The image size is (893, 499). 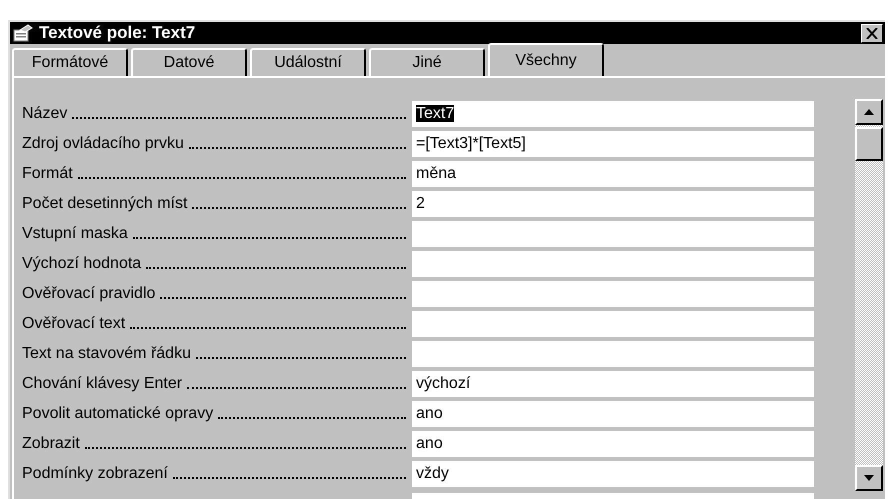 What do you see at coordinates (70, 62) in the screenshot?
I see `tab: Formátové` at bounding box center [70, 62].